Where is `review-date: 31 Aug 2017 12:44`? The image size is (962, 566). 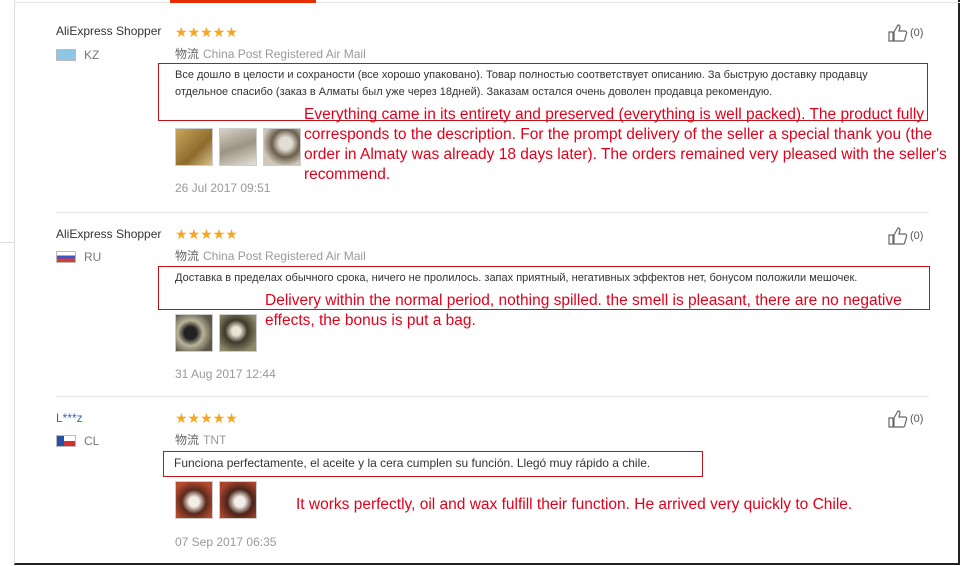
review-date: 31 Aug 2017 12:44 is located at coordinates (225, 374).